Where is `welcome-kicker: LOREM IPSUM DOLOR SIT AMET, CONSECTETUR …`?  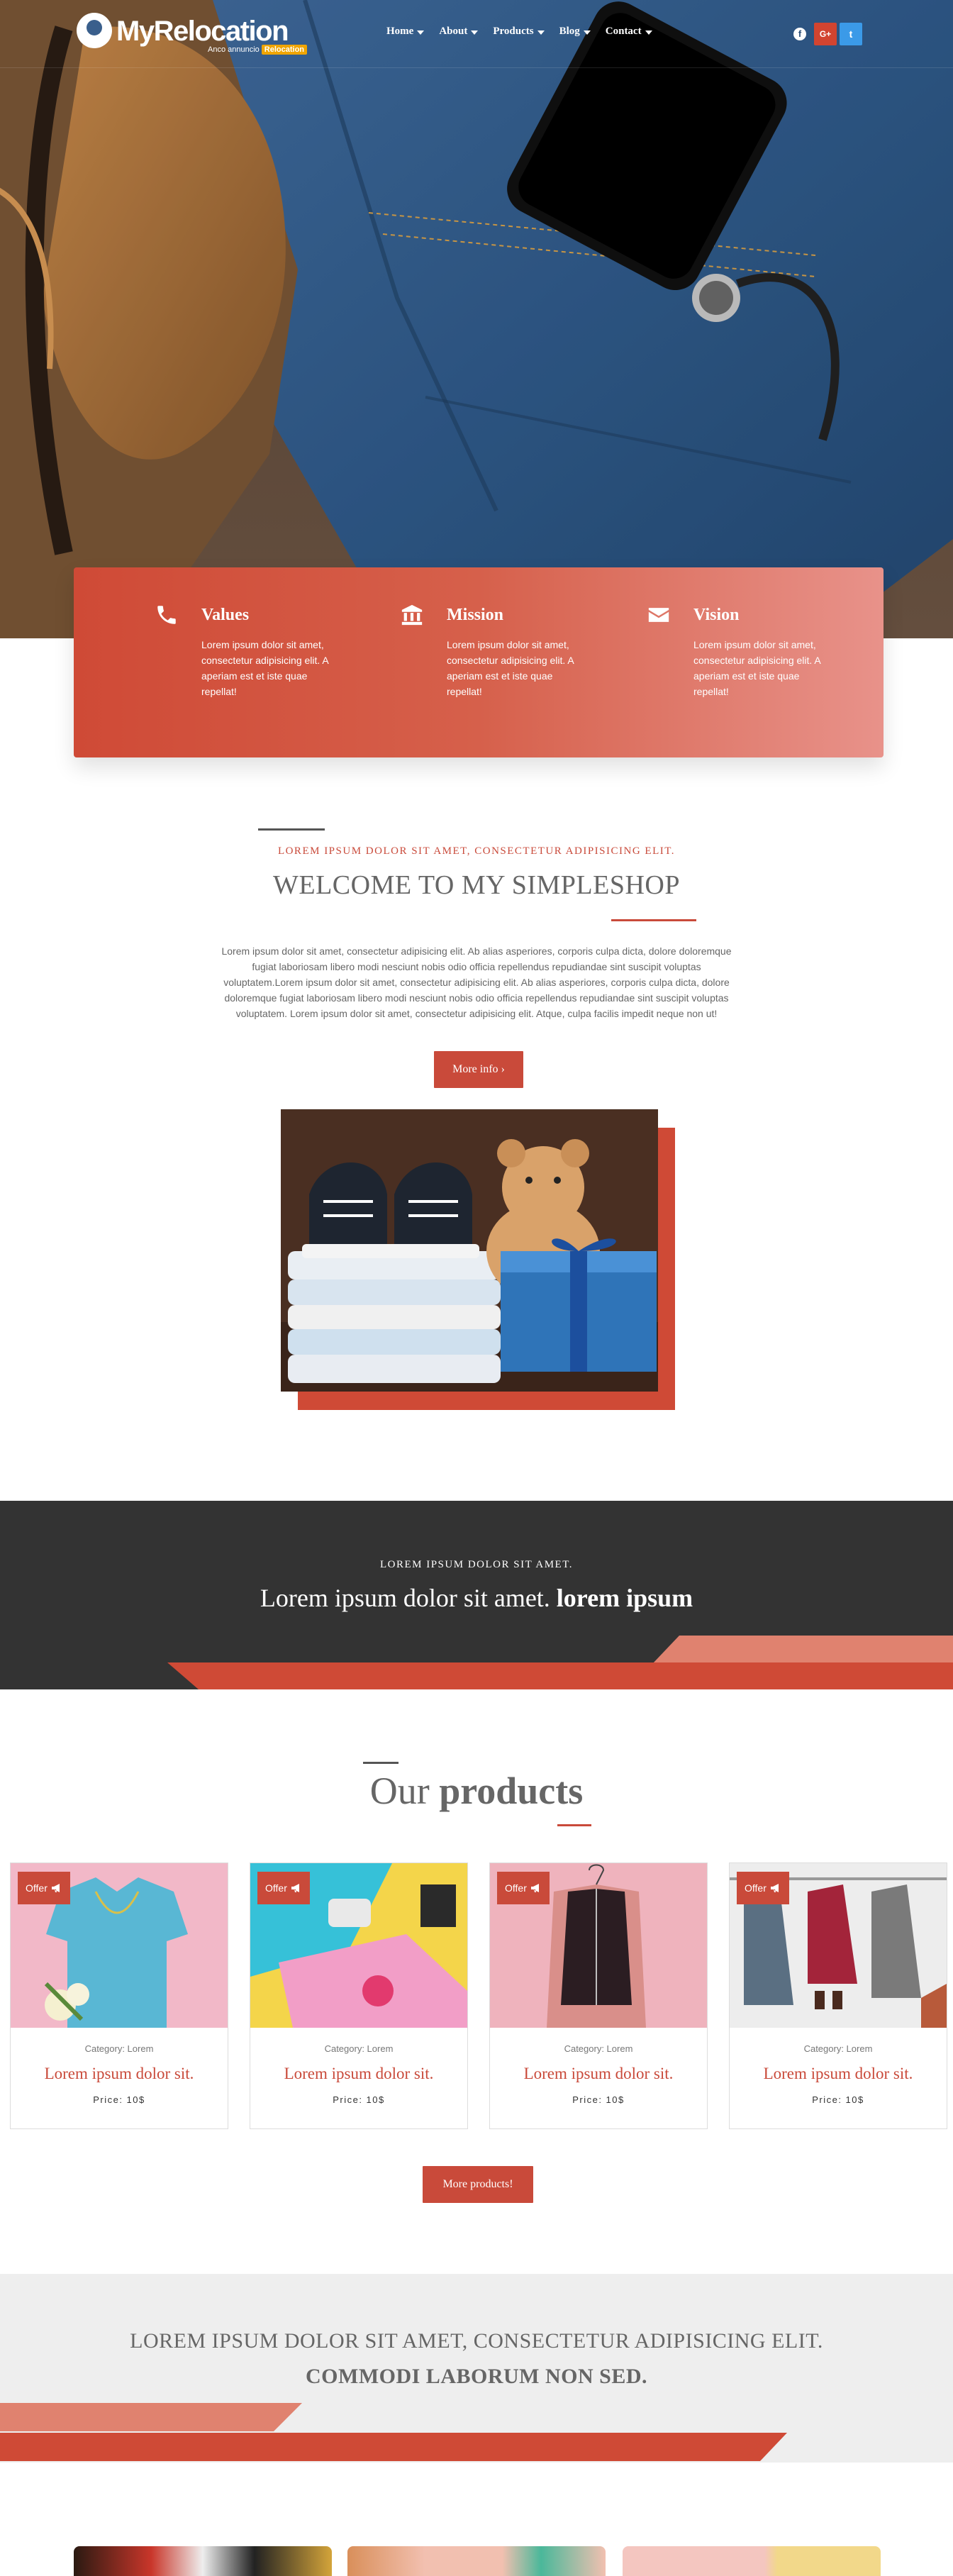
welcome-kicker: LOREM IPSUM DOLOR SIT AMET, CONSECTETUR … is located at coordinates (476, 851).